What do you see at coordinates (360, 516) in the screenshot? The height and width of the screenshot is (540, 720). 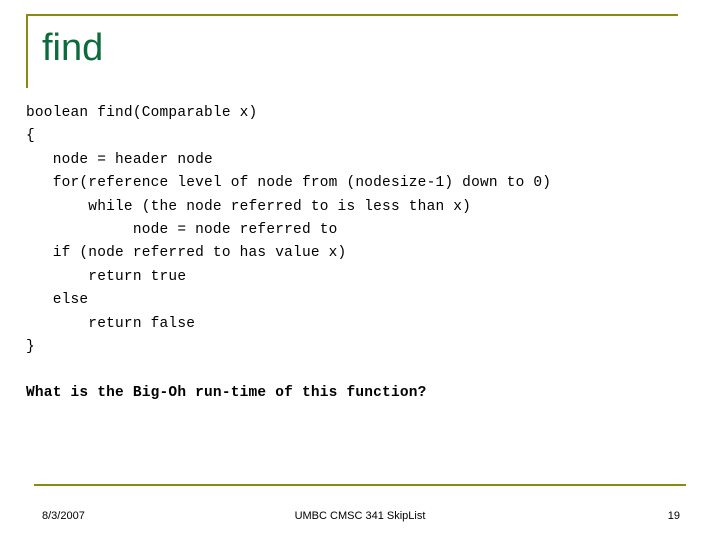 I see `footer-course-label: UMBC CMSC 341 SkipList` at bounding box center [360, 516].